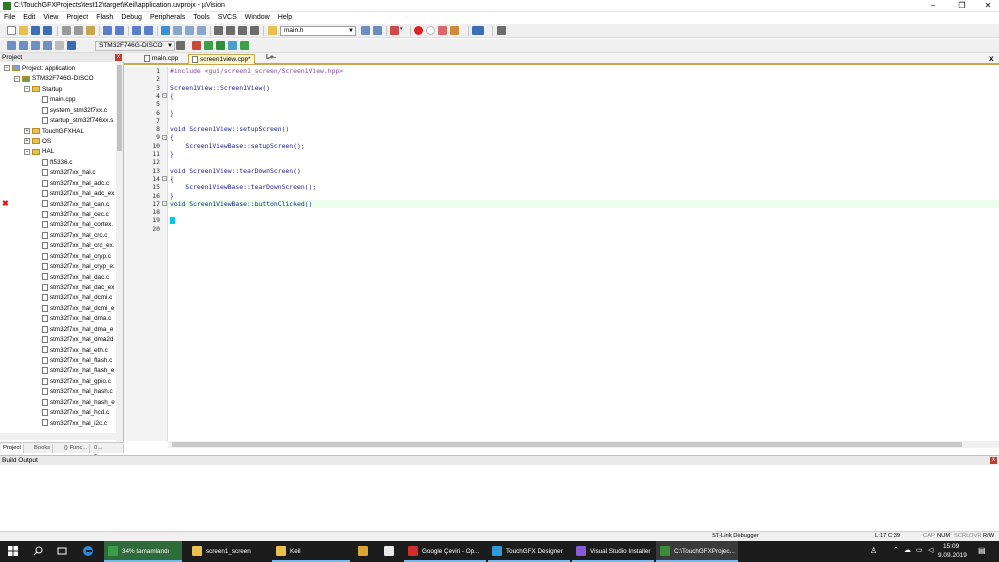 The height and width of the screenshot is (562, 999). I want to click on code-line: void Screen1View::setupScreen(), so click(229, 129).